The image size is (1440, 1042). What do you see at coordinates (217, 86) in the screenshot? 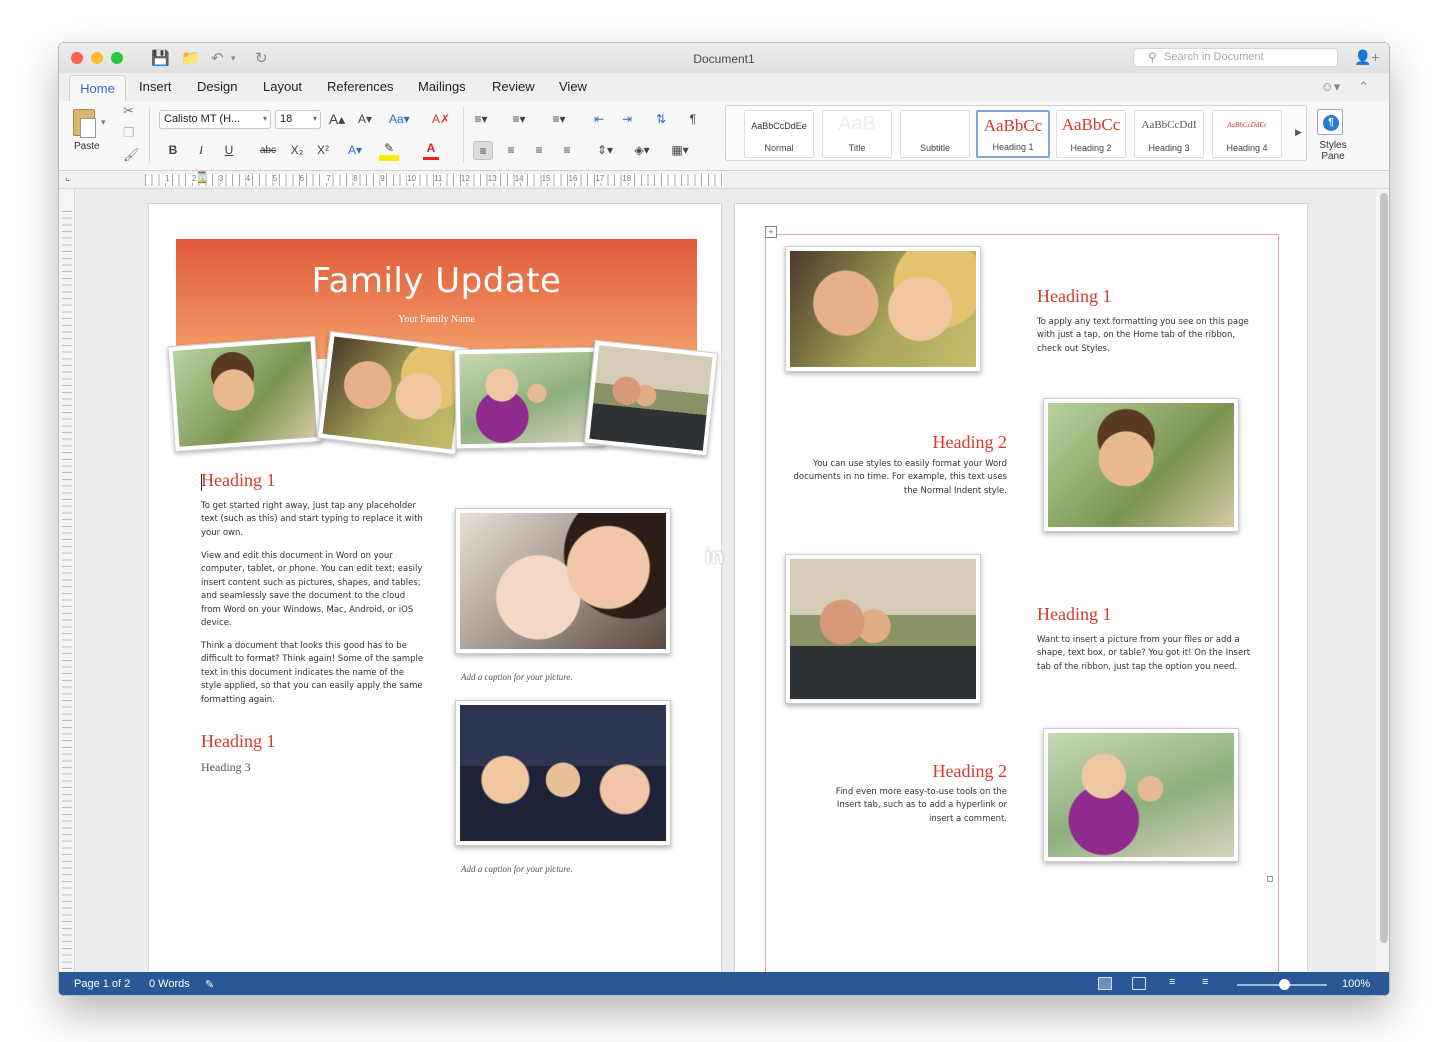
I see `tab-design: Design` at bounding box center [217, 86].